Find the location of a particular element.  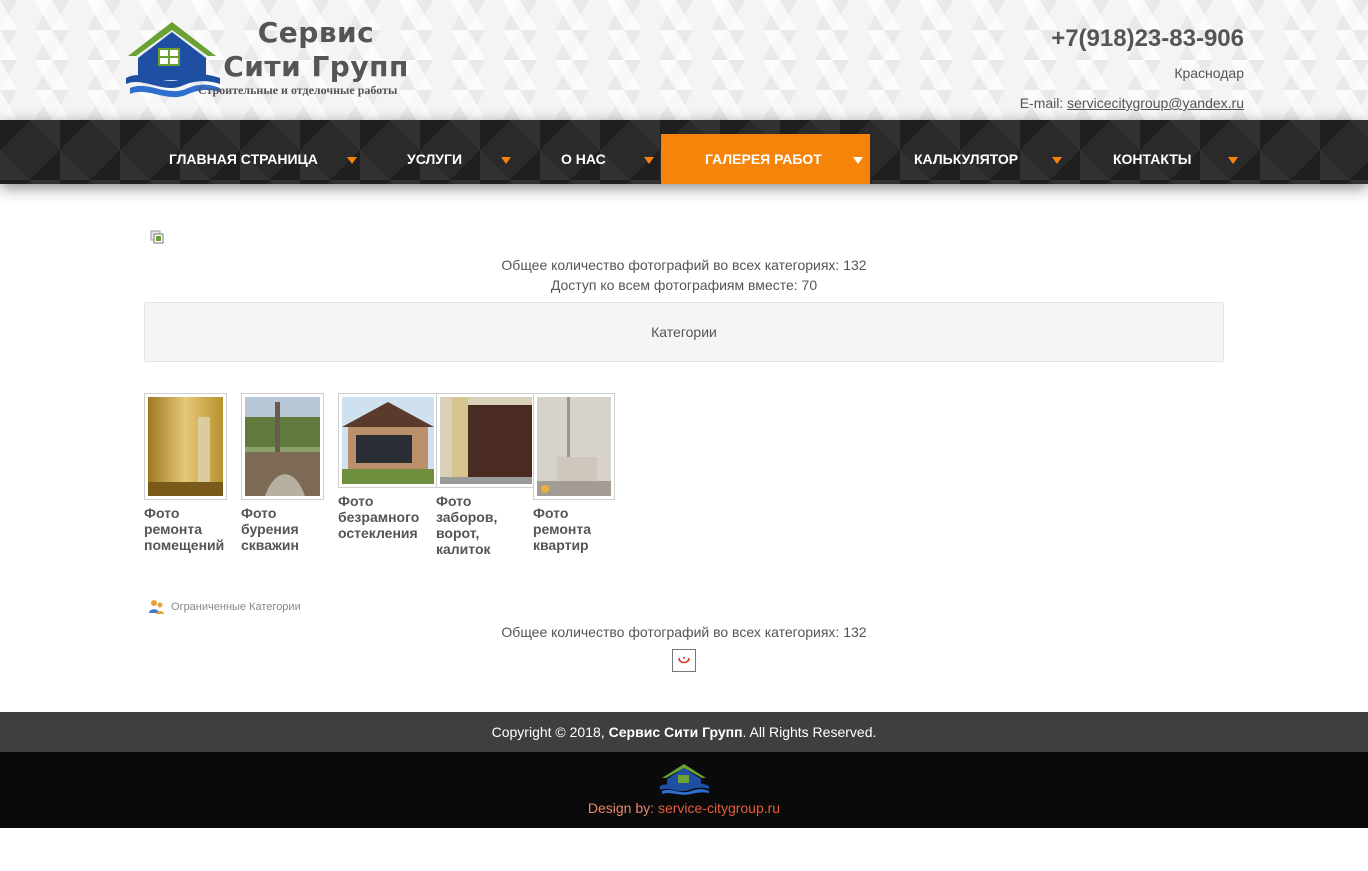

category-thumb-apartments is located at coordinates (574, 446).